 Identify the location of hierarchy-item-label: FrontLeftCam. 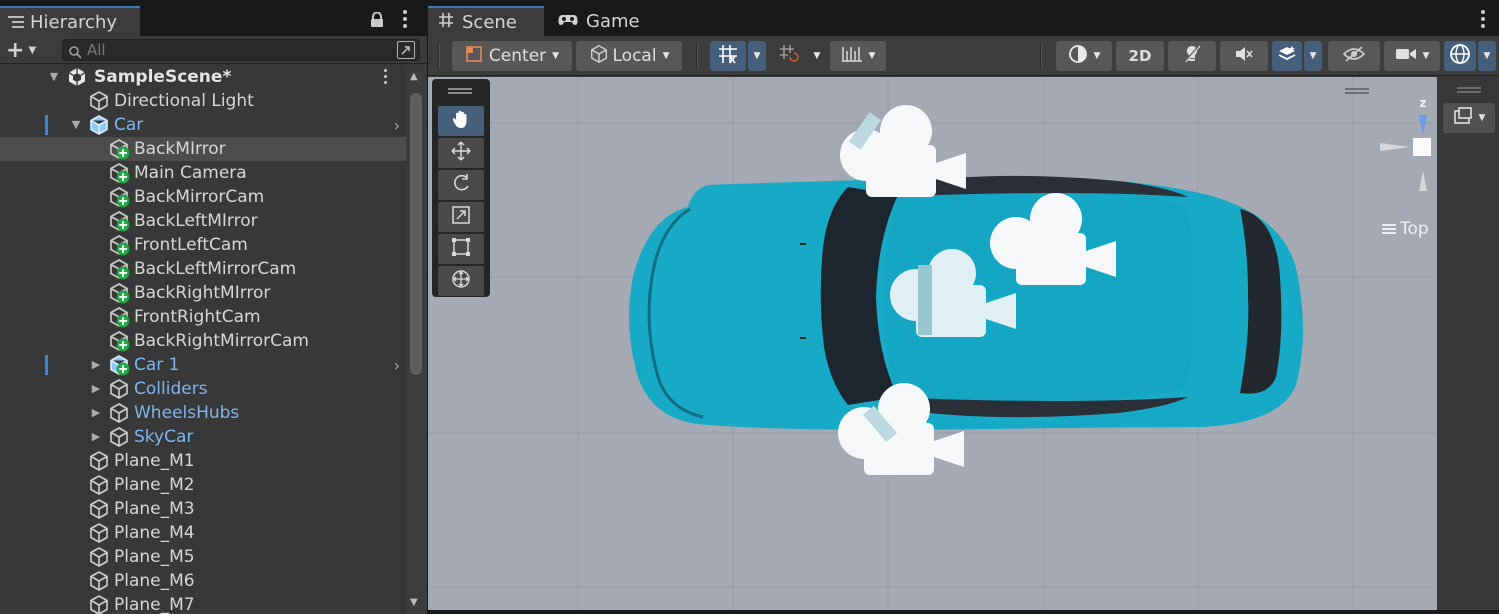
(191, 245).